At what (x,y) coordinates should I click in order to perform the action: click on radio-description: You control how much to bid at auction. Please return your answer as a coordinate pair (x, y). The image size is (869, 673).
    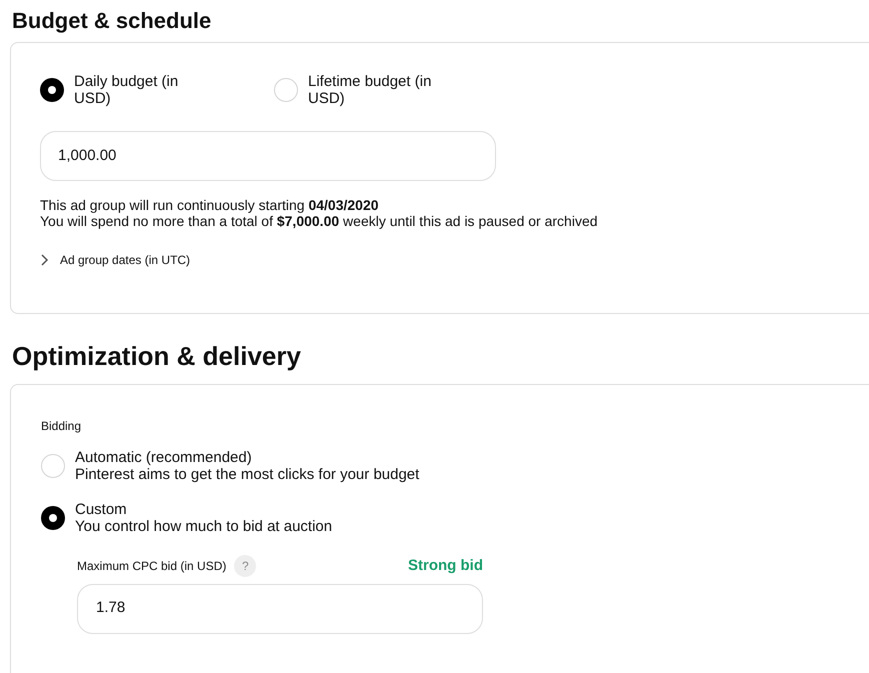
    Looking at the image, I should click on (203, 526).